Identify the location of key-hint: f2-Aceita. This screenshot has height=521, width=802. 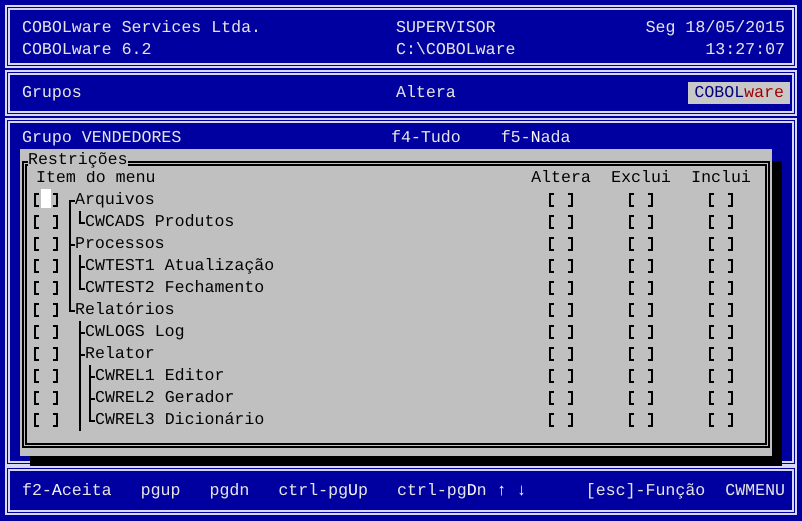
(67, 491).